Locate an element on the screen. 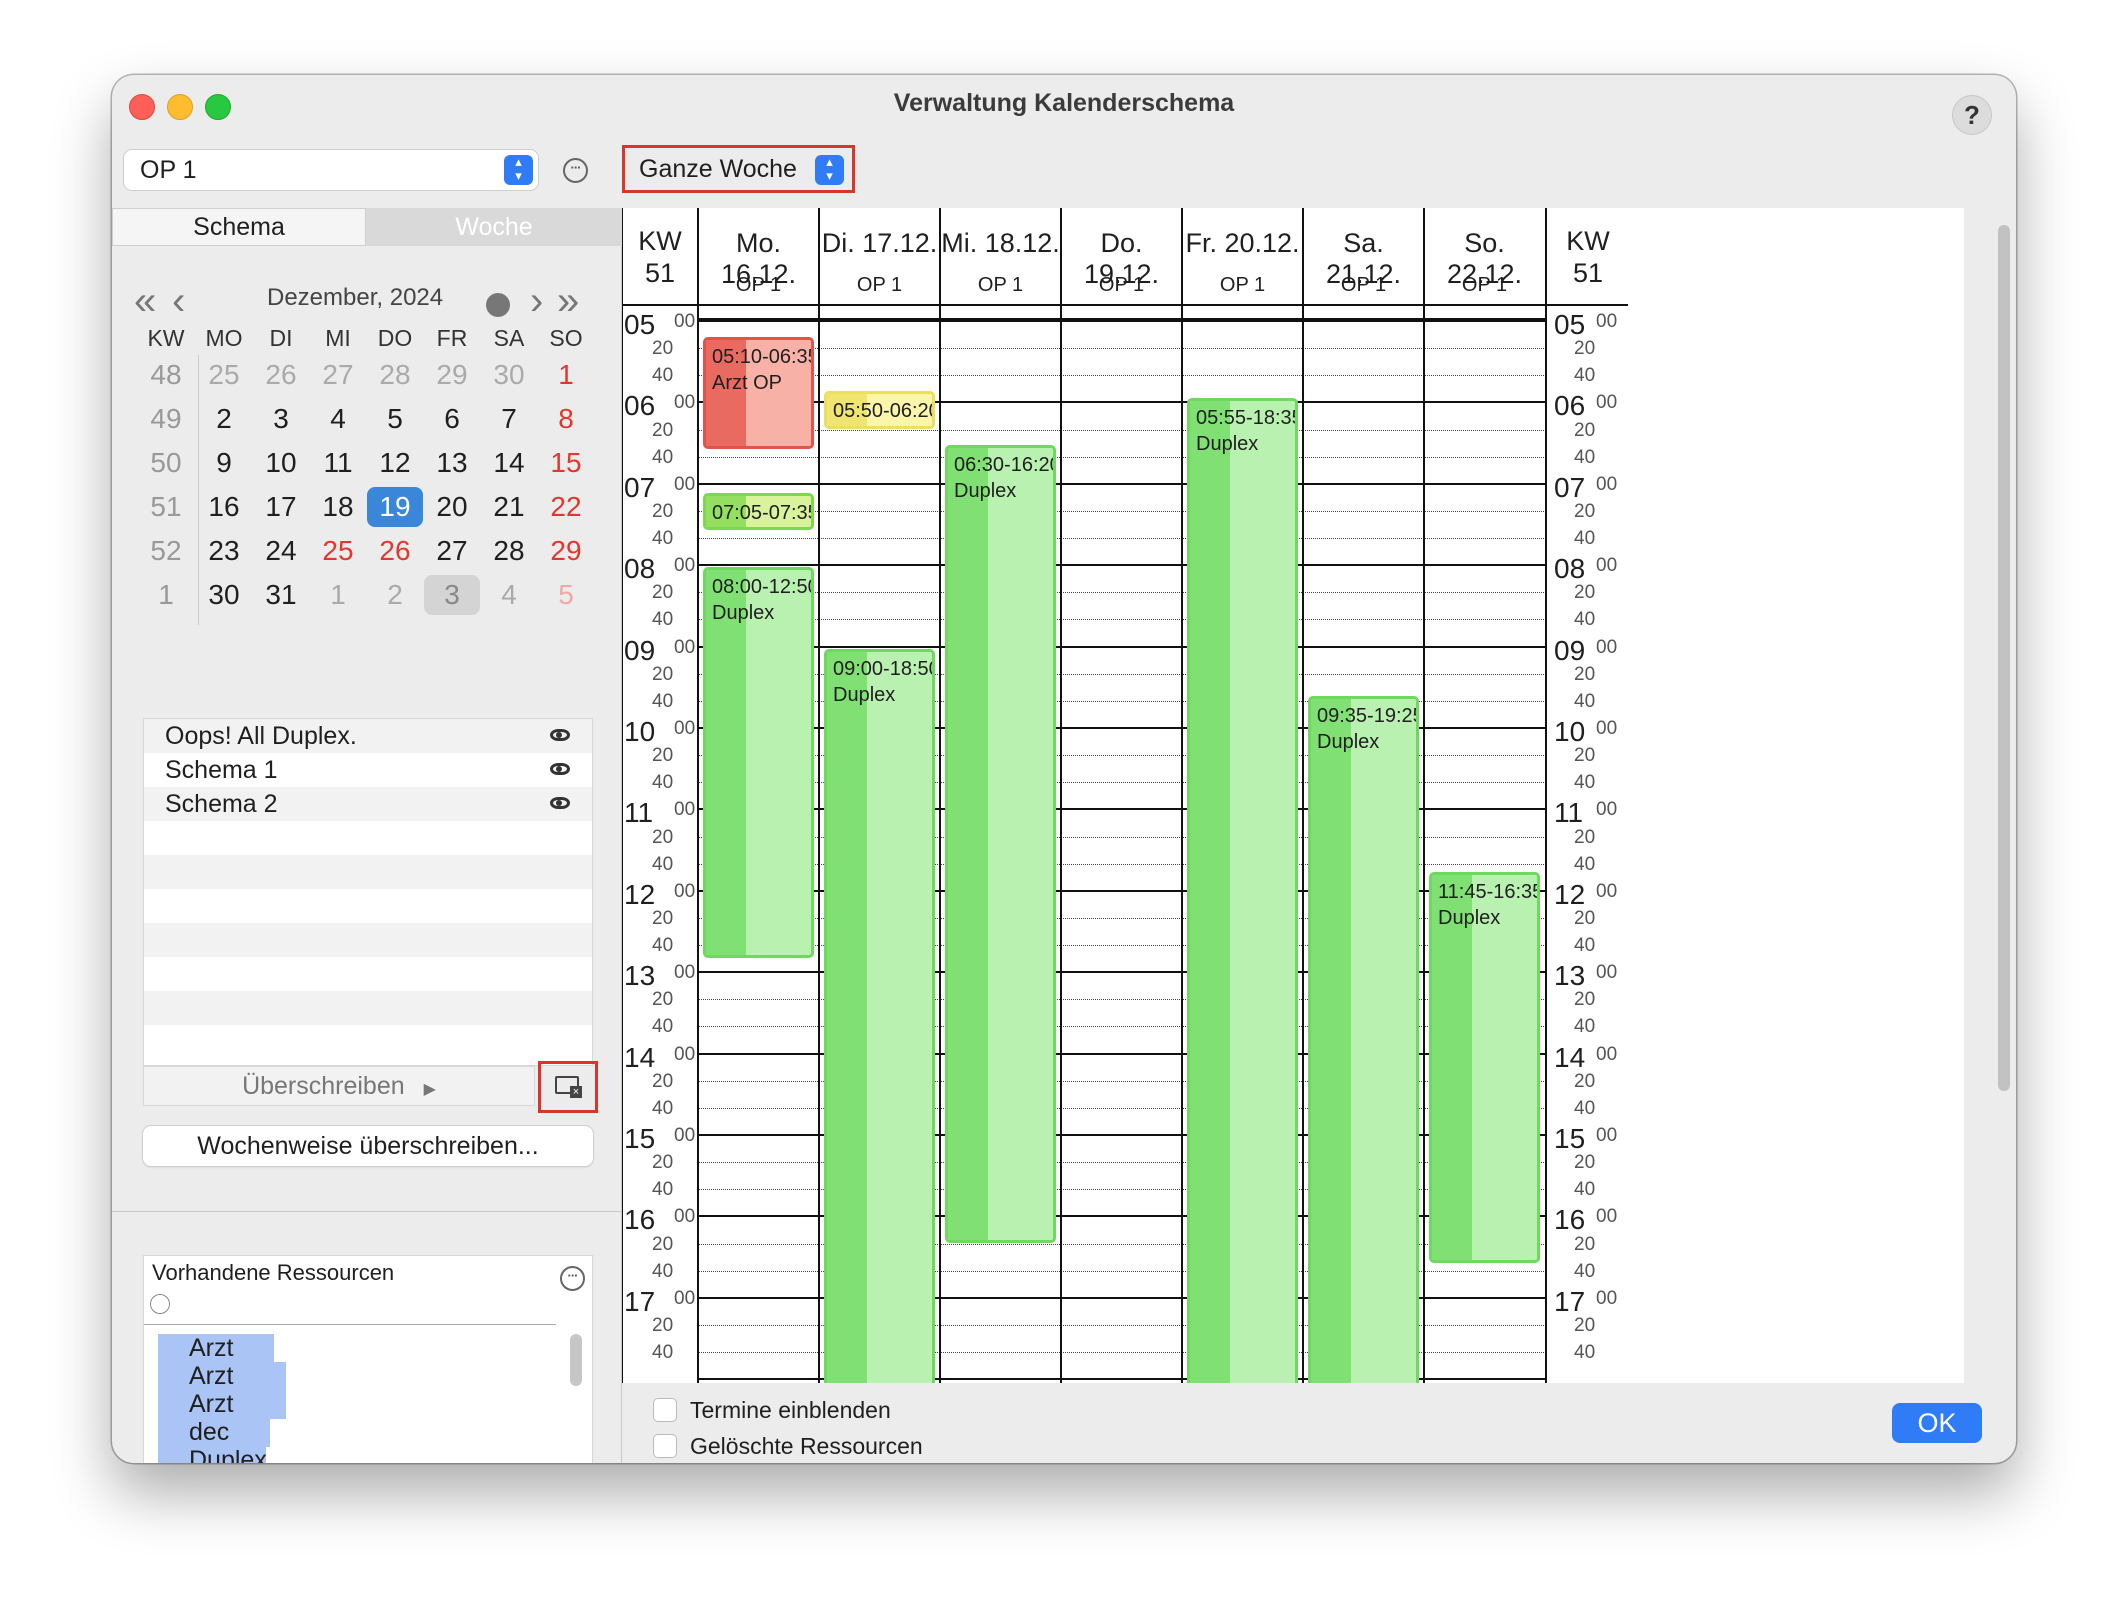 The image size is (2128, 1612). show-appointments-checkbox is located at coordinates (665, 1410).